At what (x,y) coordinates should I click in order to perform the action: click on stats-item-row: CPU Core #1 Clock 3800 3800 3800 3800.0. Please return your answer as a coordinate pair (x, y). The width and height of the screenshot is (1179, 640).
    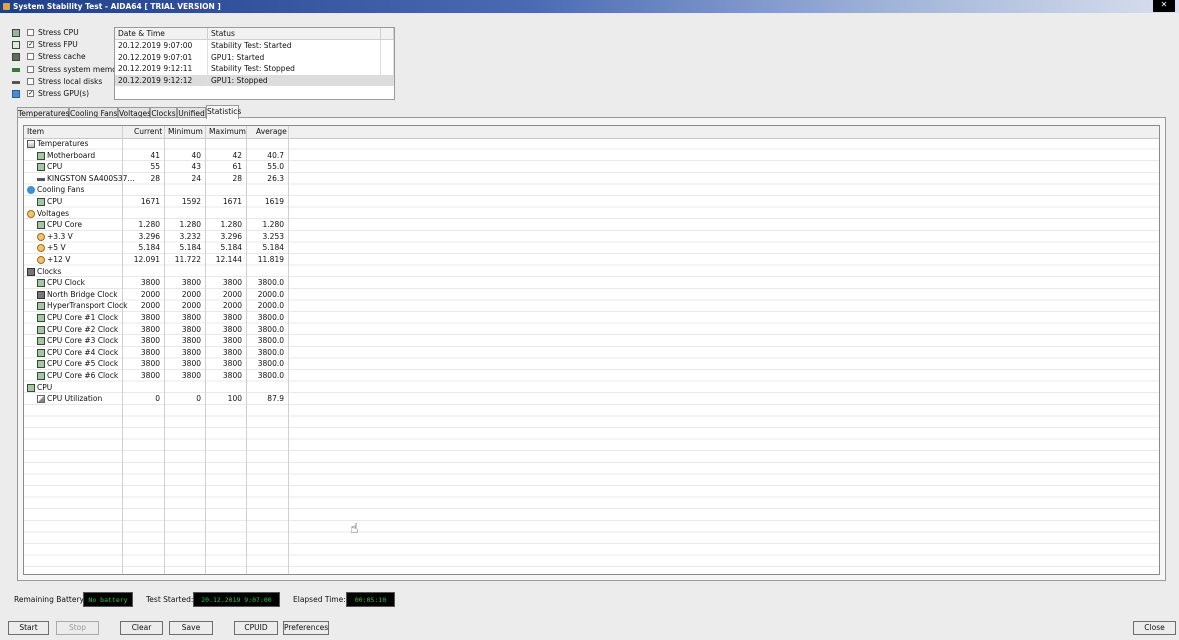
    Looking at the image, I should click on (156, 318).